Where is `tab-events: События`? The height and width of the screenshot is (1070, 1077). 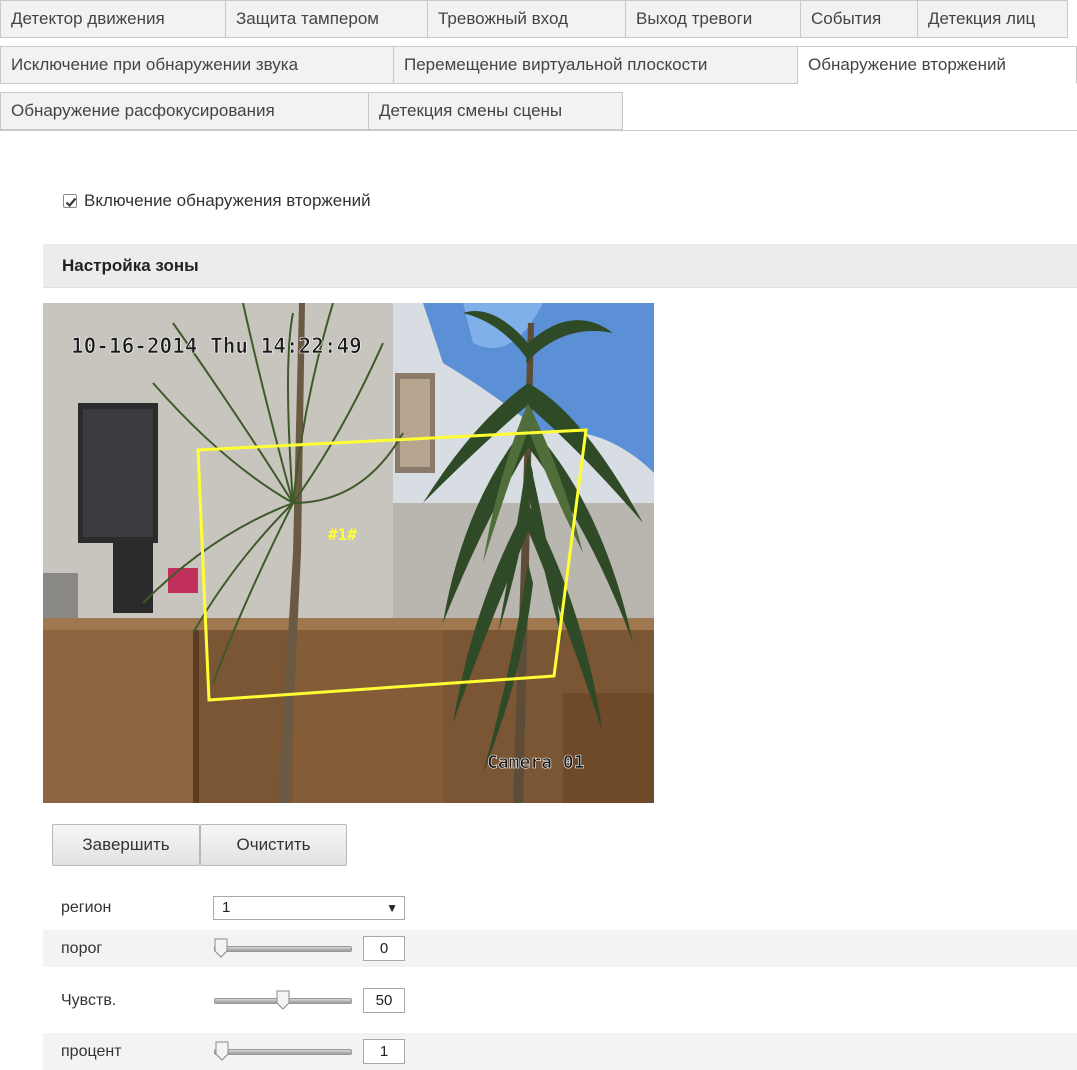
tab-events: События is located at coordinates (859, 19).